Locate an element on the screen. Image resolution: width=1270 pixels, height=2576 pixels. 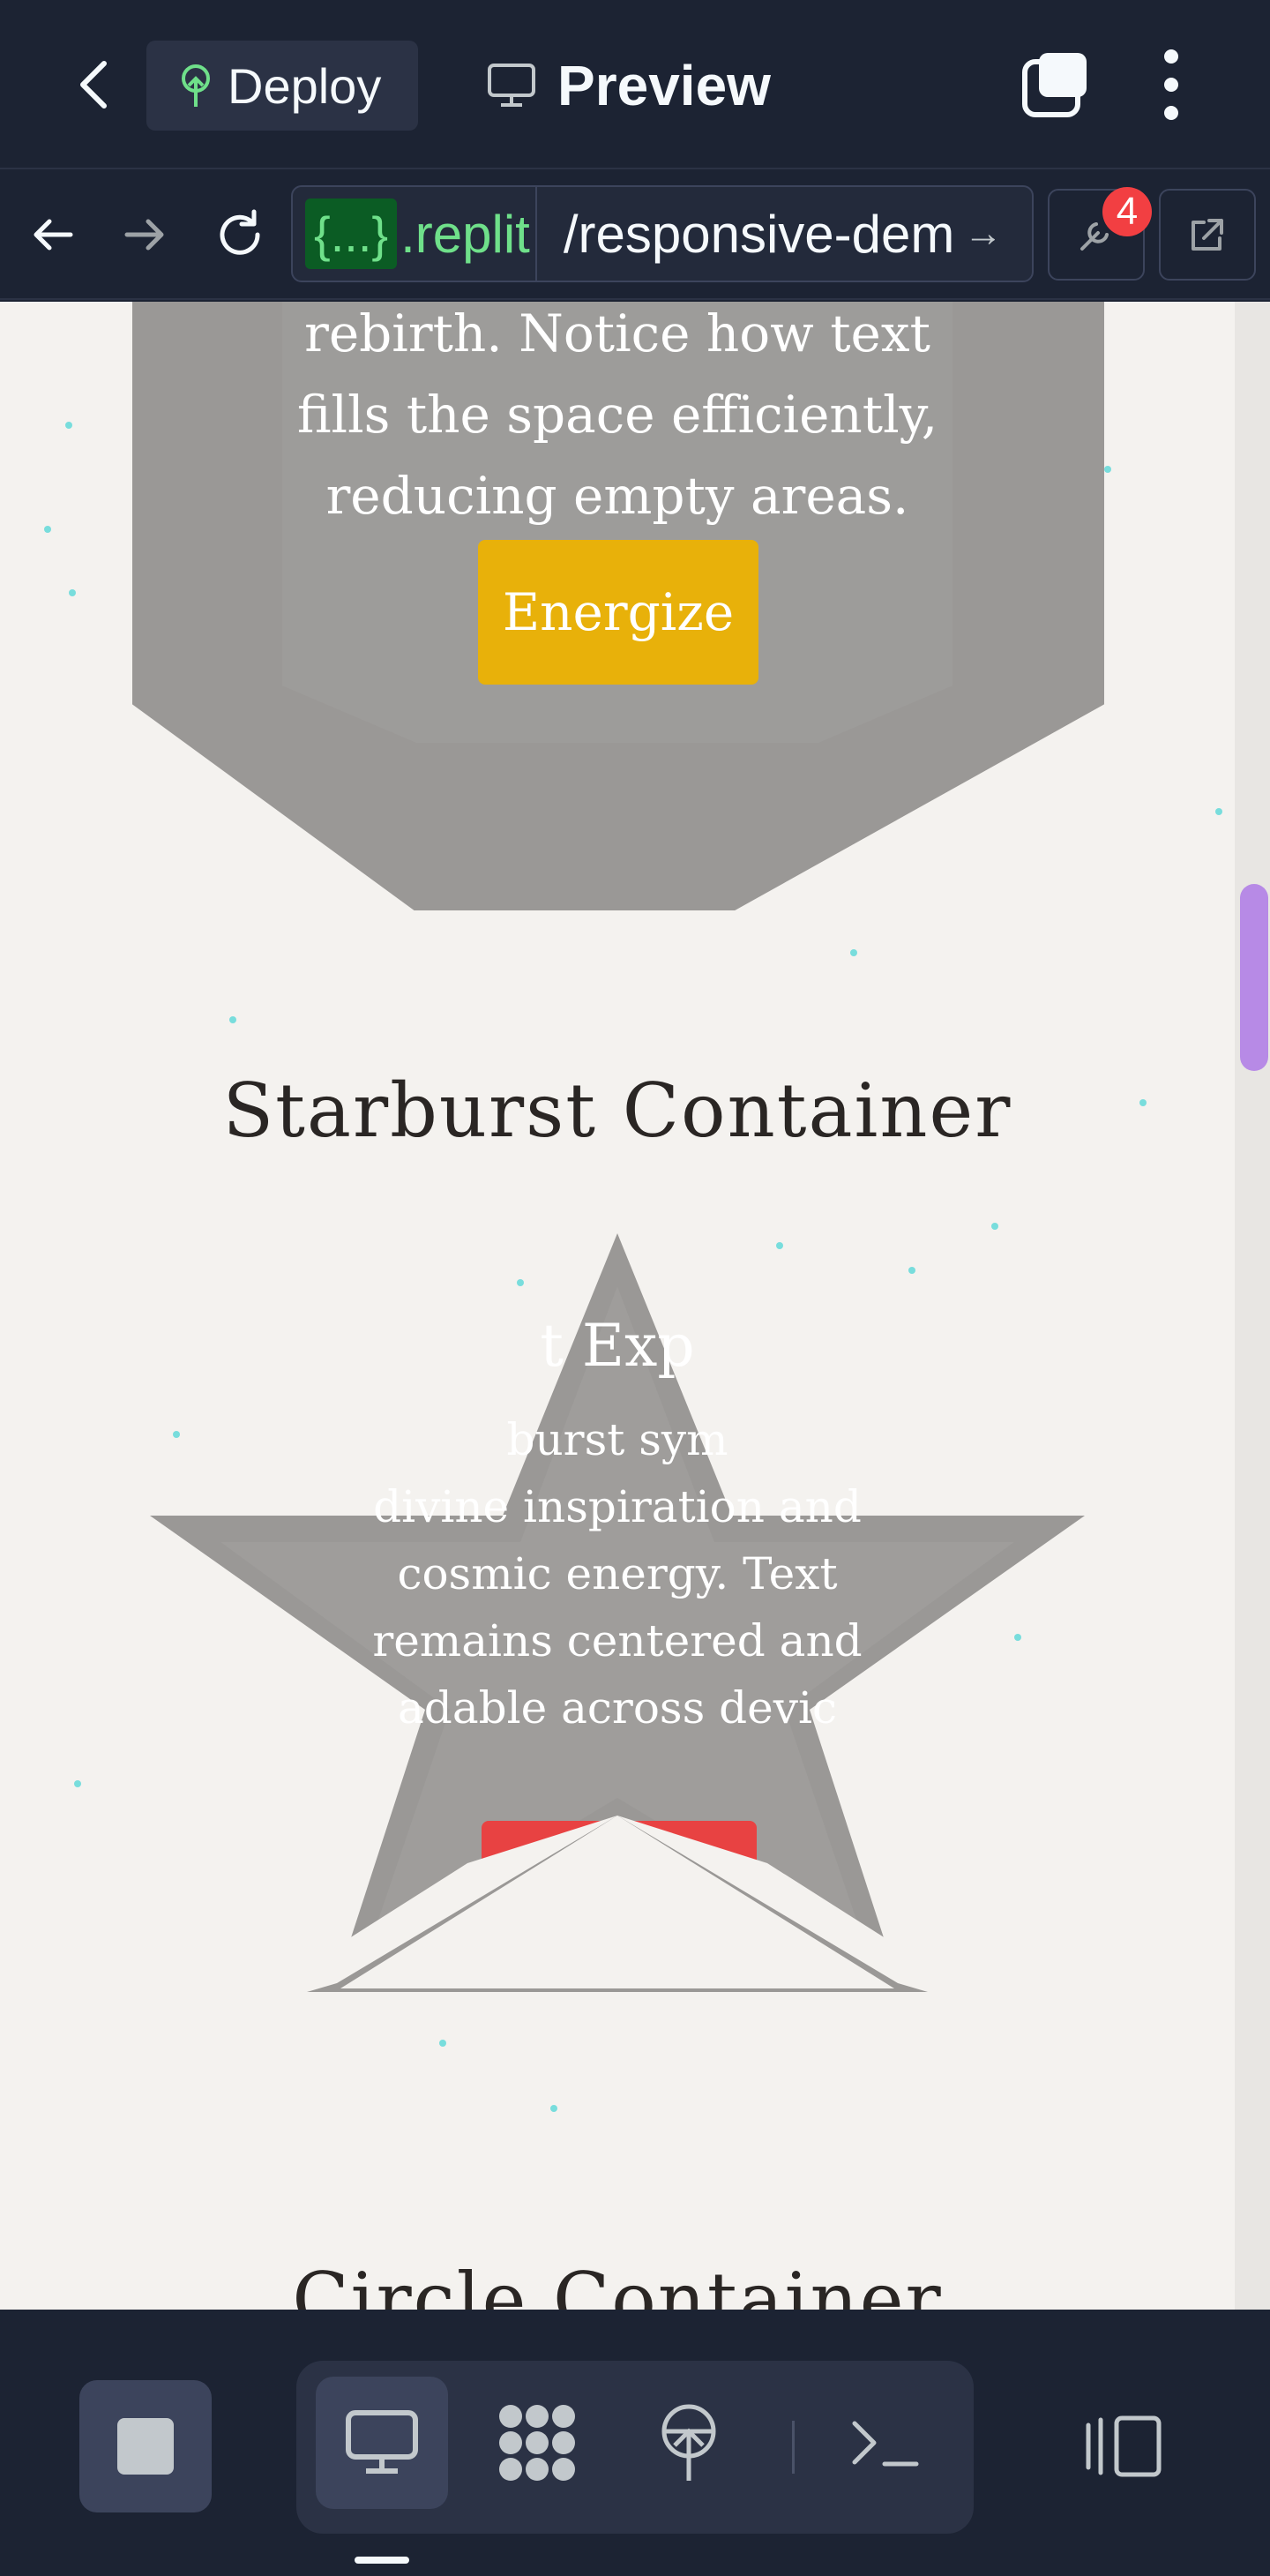
tab-deployments is located at coordinates (689, 2443).